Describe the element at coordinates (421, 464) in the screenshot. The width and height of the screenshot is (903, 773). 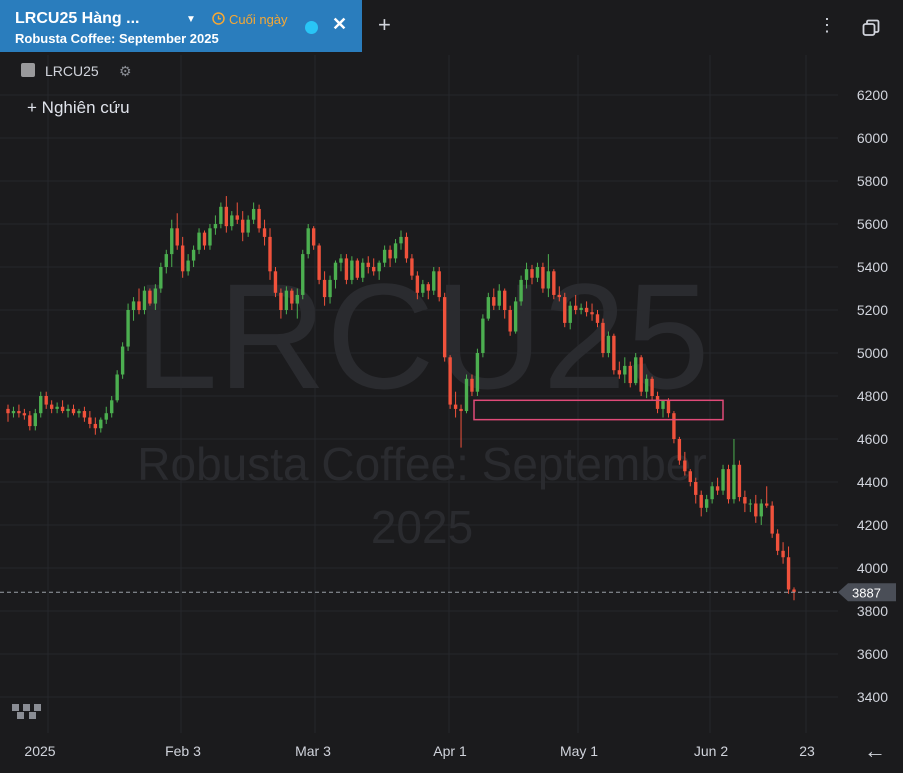
I see `watermark-line1: Robusta Coffee: September` at that location.